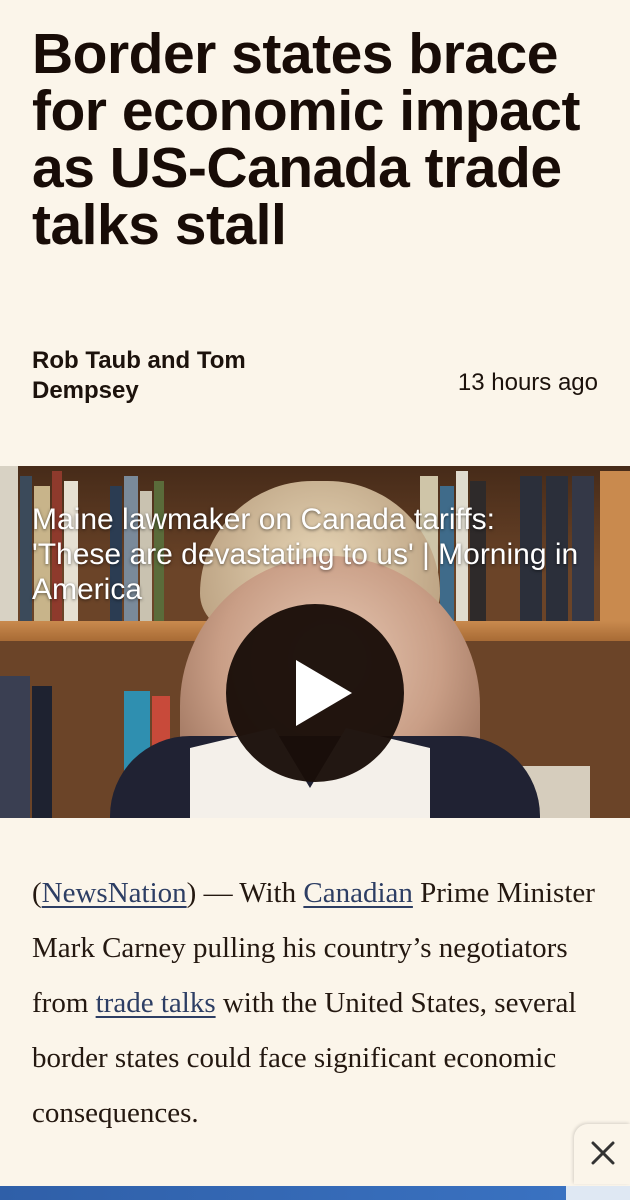  I want to click on ad-banner, so click(315, 1193).